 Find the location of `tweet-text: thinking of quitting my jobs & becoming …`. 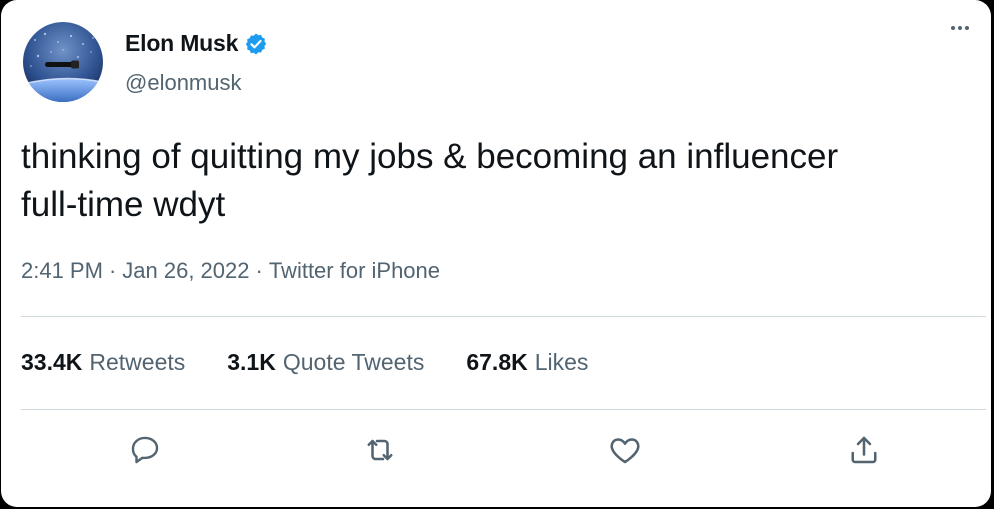

tweet-text: thinking of quitting my jobs & becoming … is located at coordinates (430, 180).